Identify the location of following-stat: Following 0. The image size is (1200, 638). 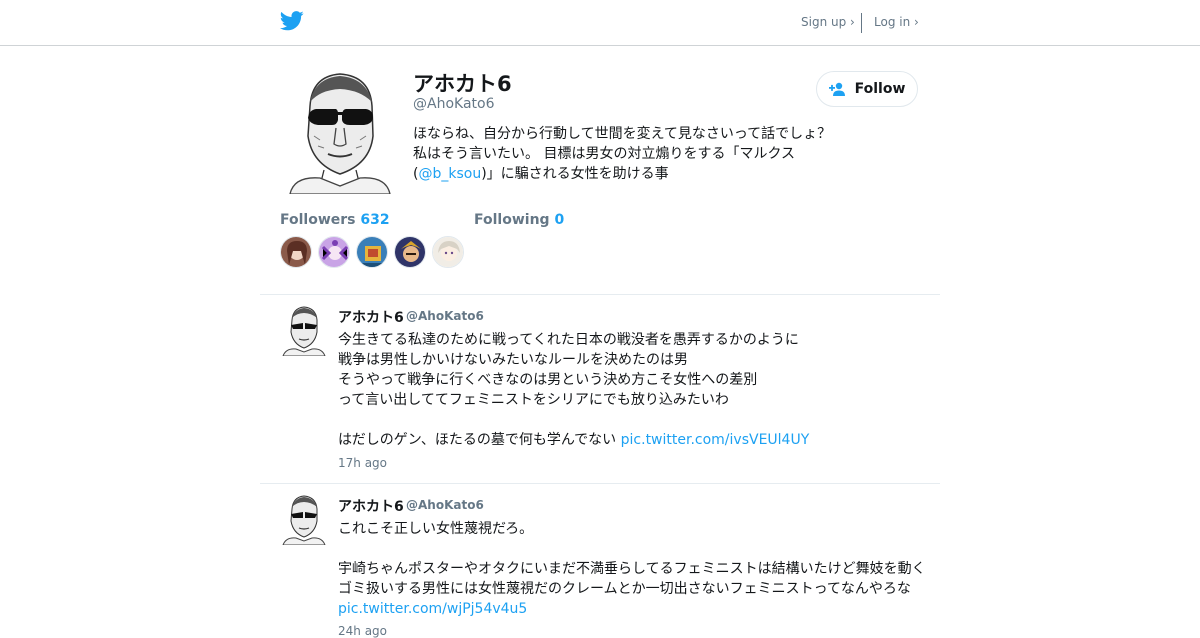
(519, 220).